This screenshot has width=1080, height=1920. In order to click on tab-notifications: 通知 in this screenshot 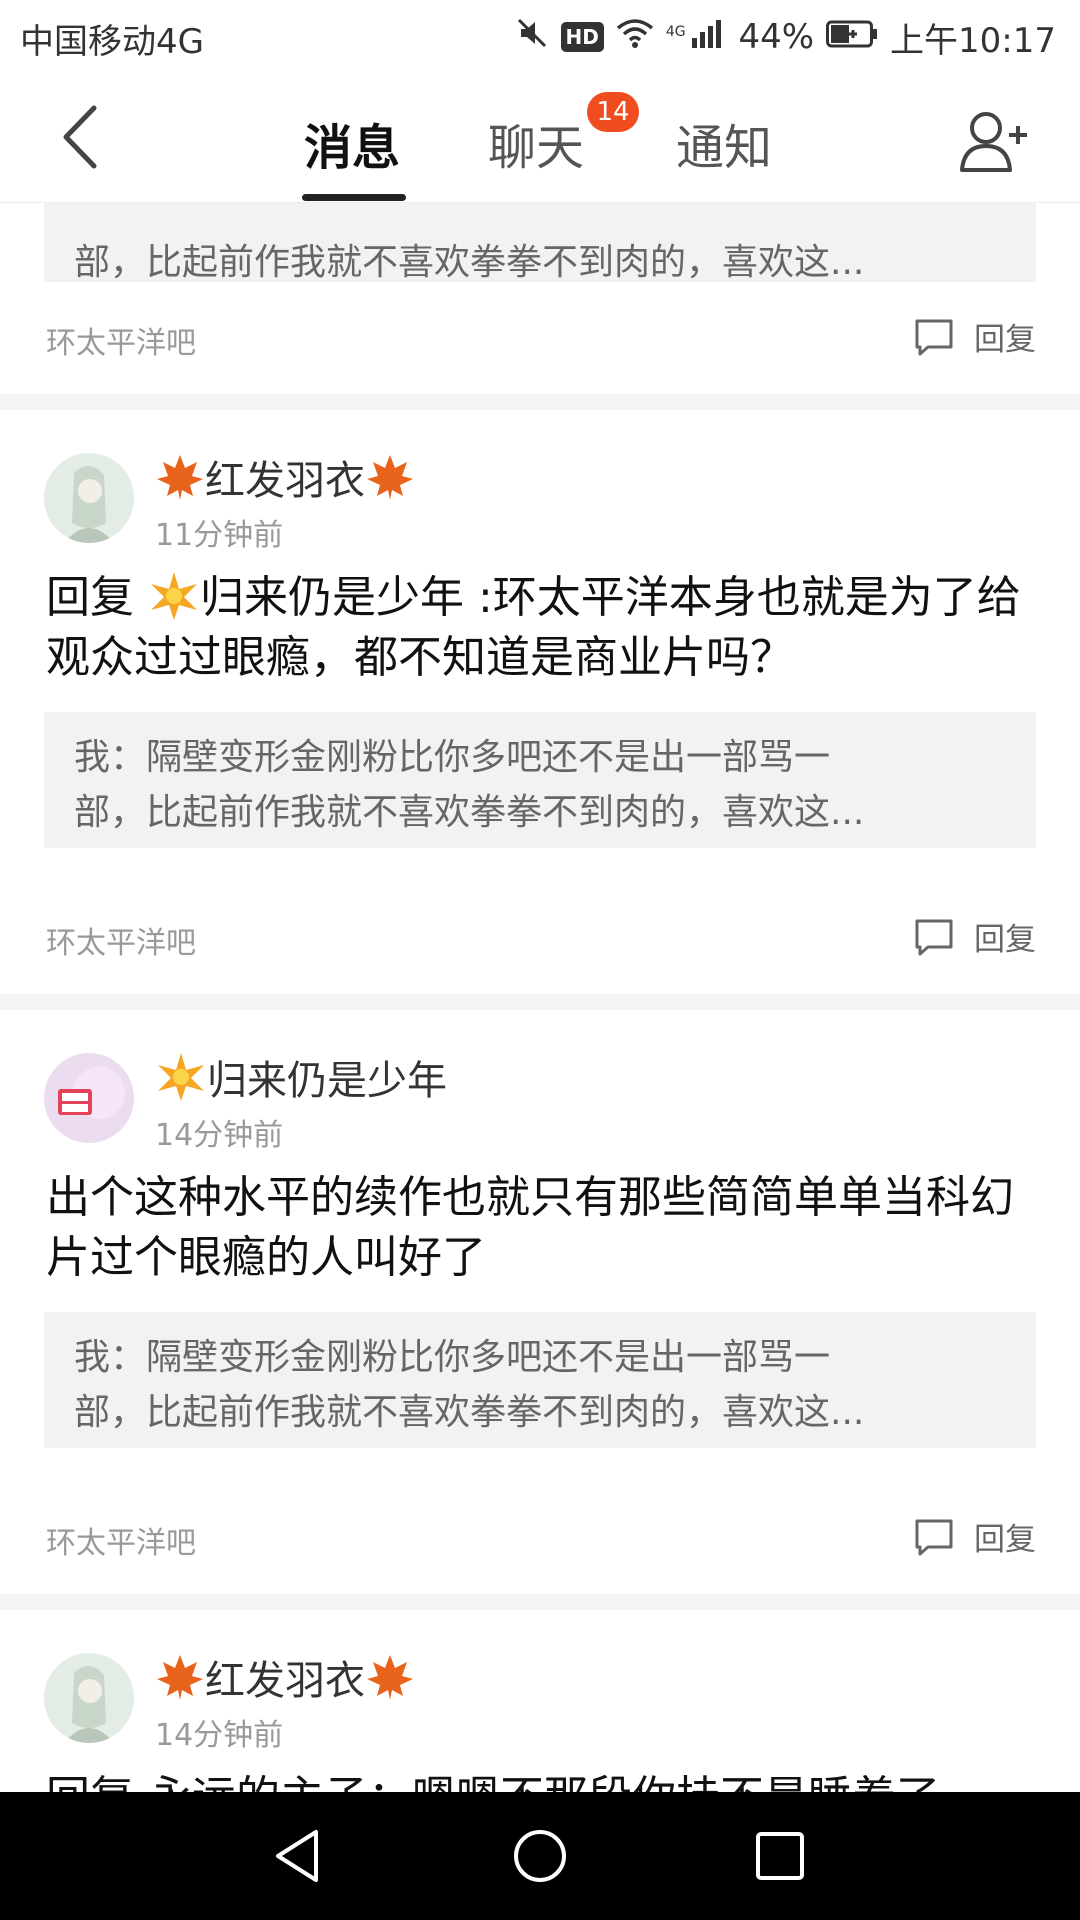, I will do `click(724, 143)`.